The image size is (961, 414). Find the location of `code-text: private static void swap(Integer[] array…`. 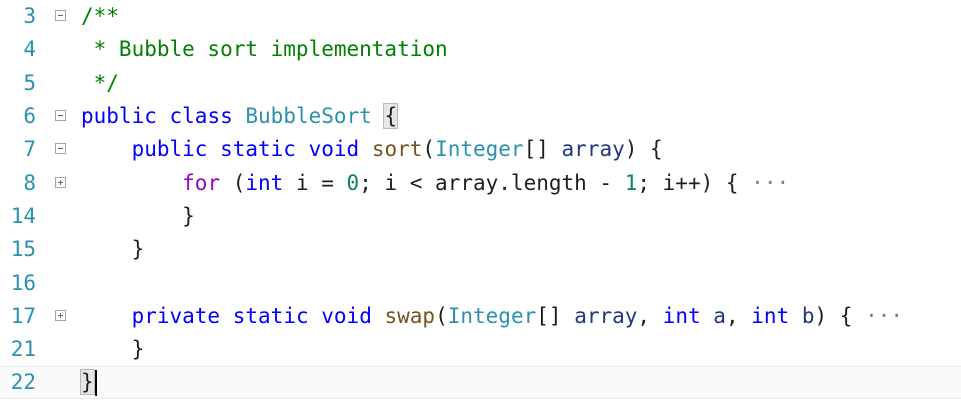

code-text: private static void swap(Integer[] array… is located at coordinates (492, 316).